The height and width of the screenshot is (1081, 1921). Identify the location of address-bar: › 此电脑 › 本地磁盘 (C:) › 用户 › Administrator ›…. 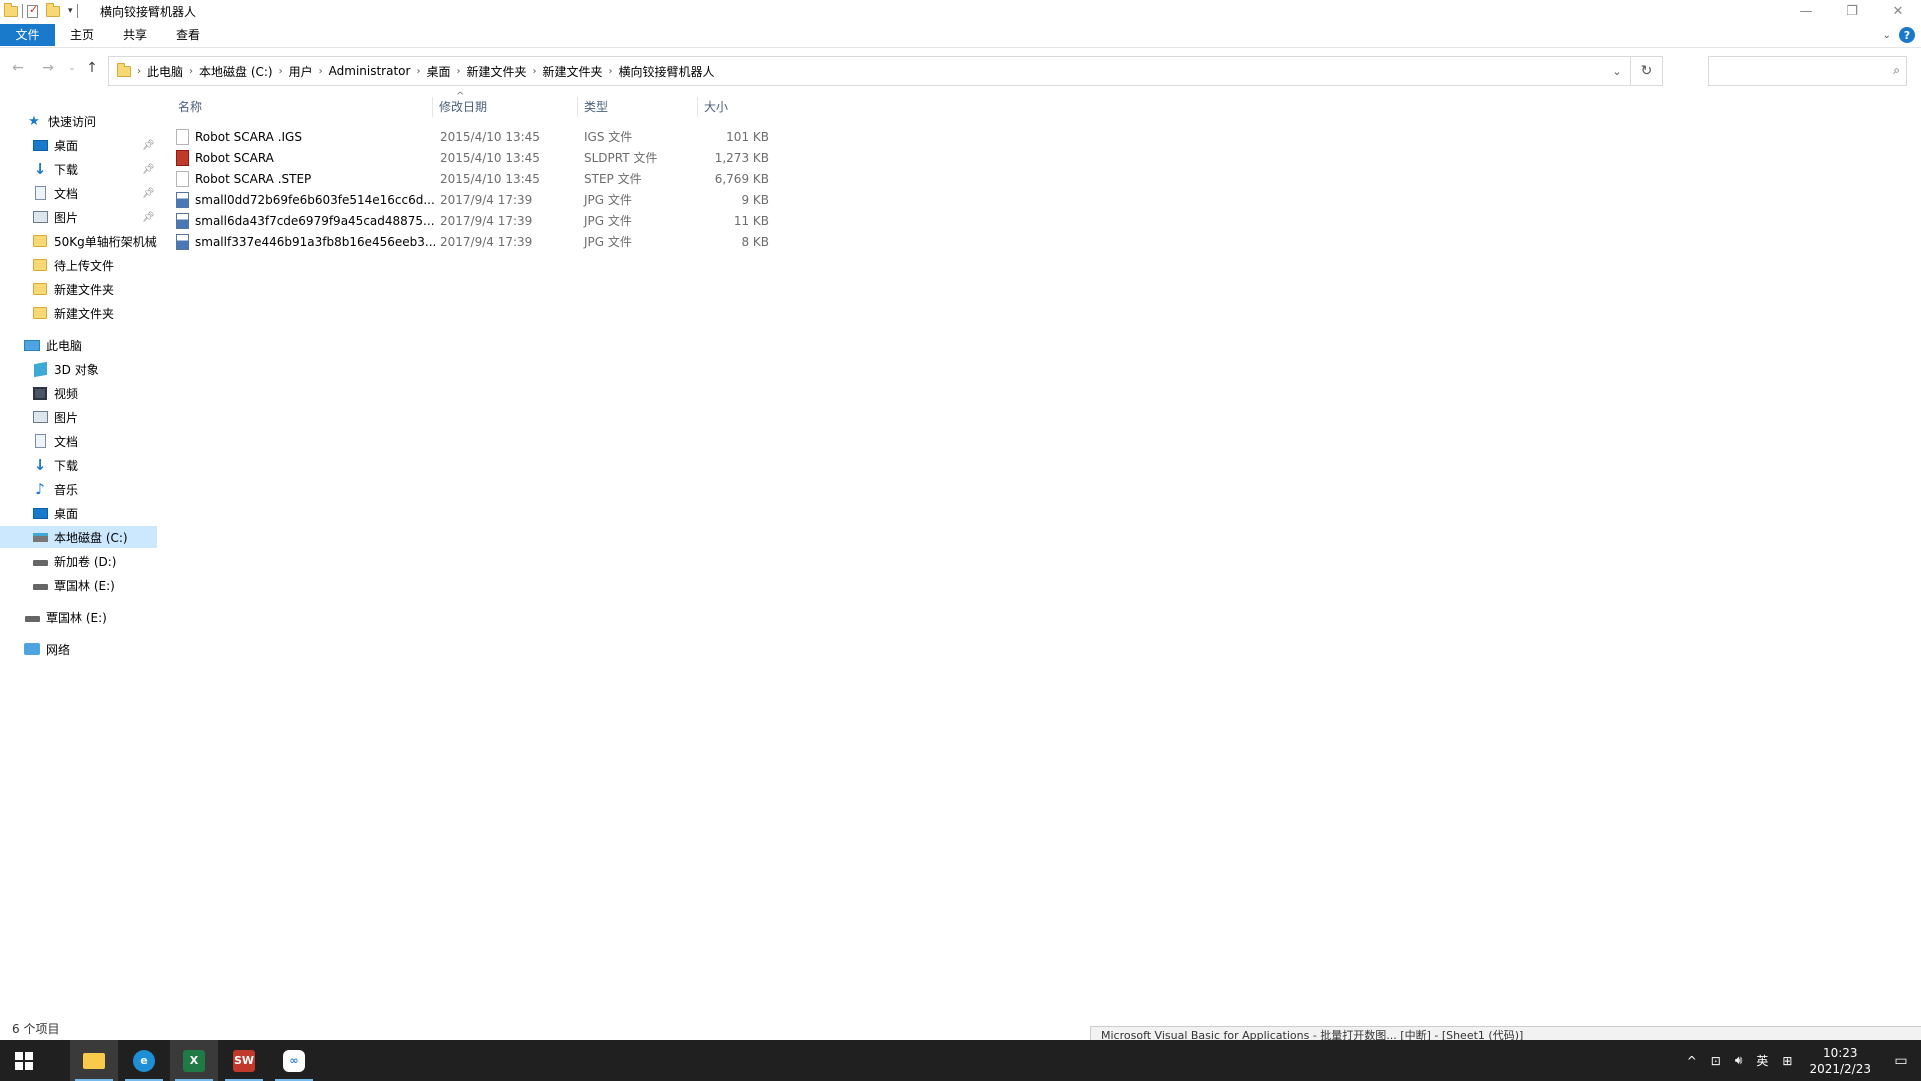
(885, 71).